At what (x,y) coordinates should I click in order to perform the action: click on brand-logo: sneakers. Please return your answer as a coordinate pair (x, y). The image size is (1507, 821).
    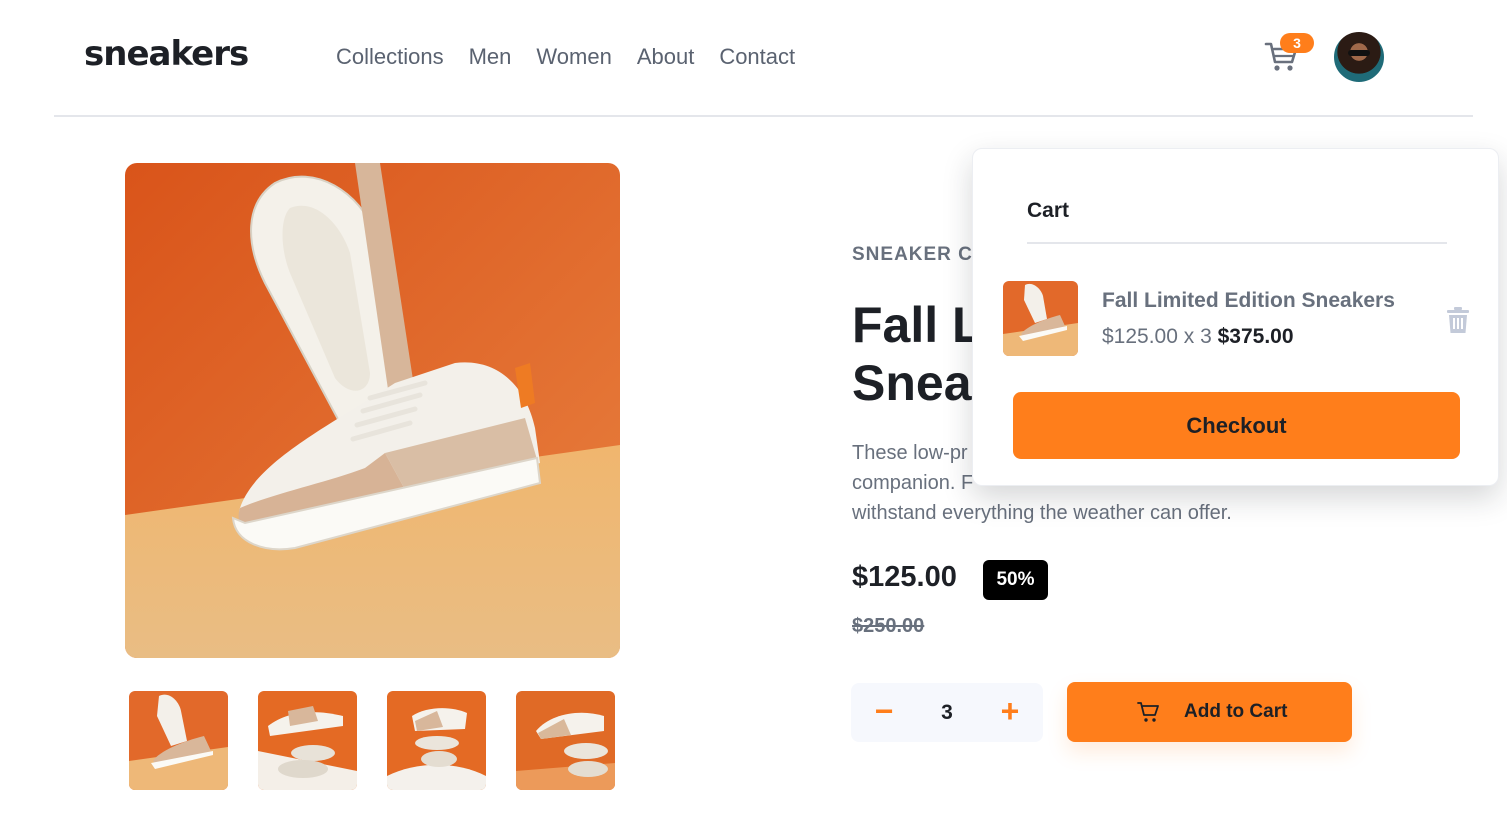
    Looking at the image, I should click on (166, 54).